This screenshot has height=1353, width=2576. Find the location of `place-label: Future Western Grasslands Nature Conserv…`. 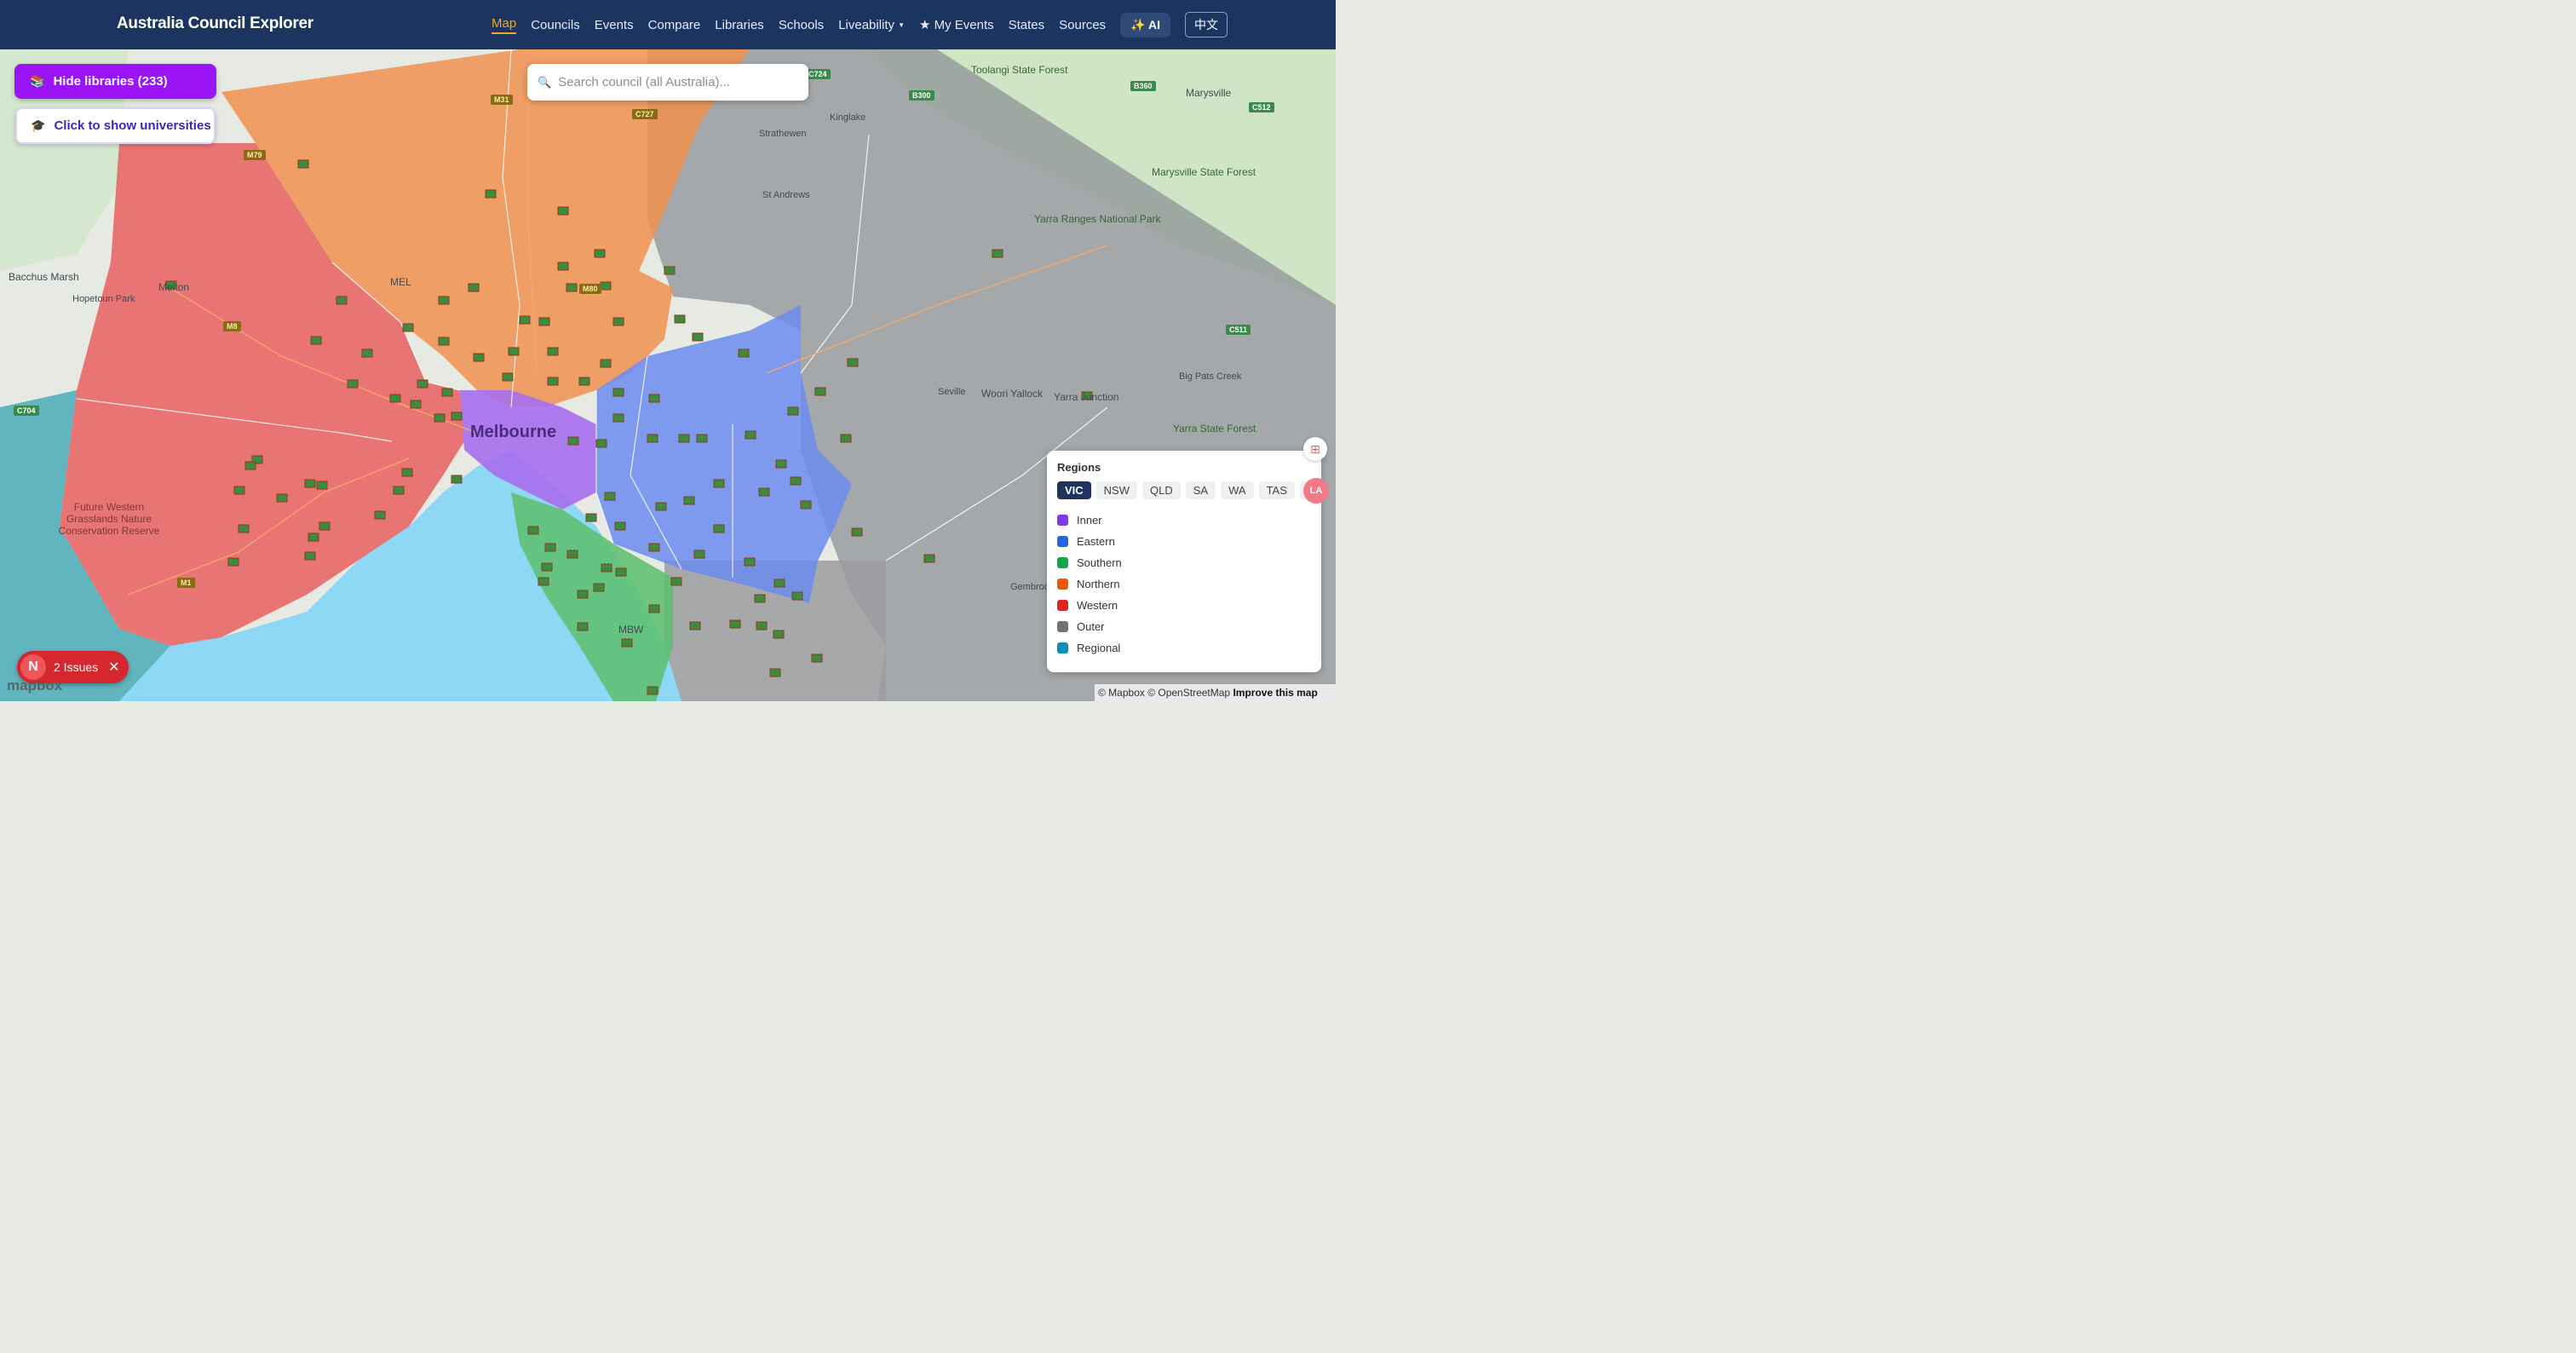

place-label: Future Western Grasslands Nature Conserv… is located at coordinates (109, 519).